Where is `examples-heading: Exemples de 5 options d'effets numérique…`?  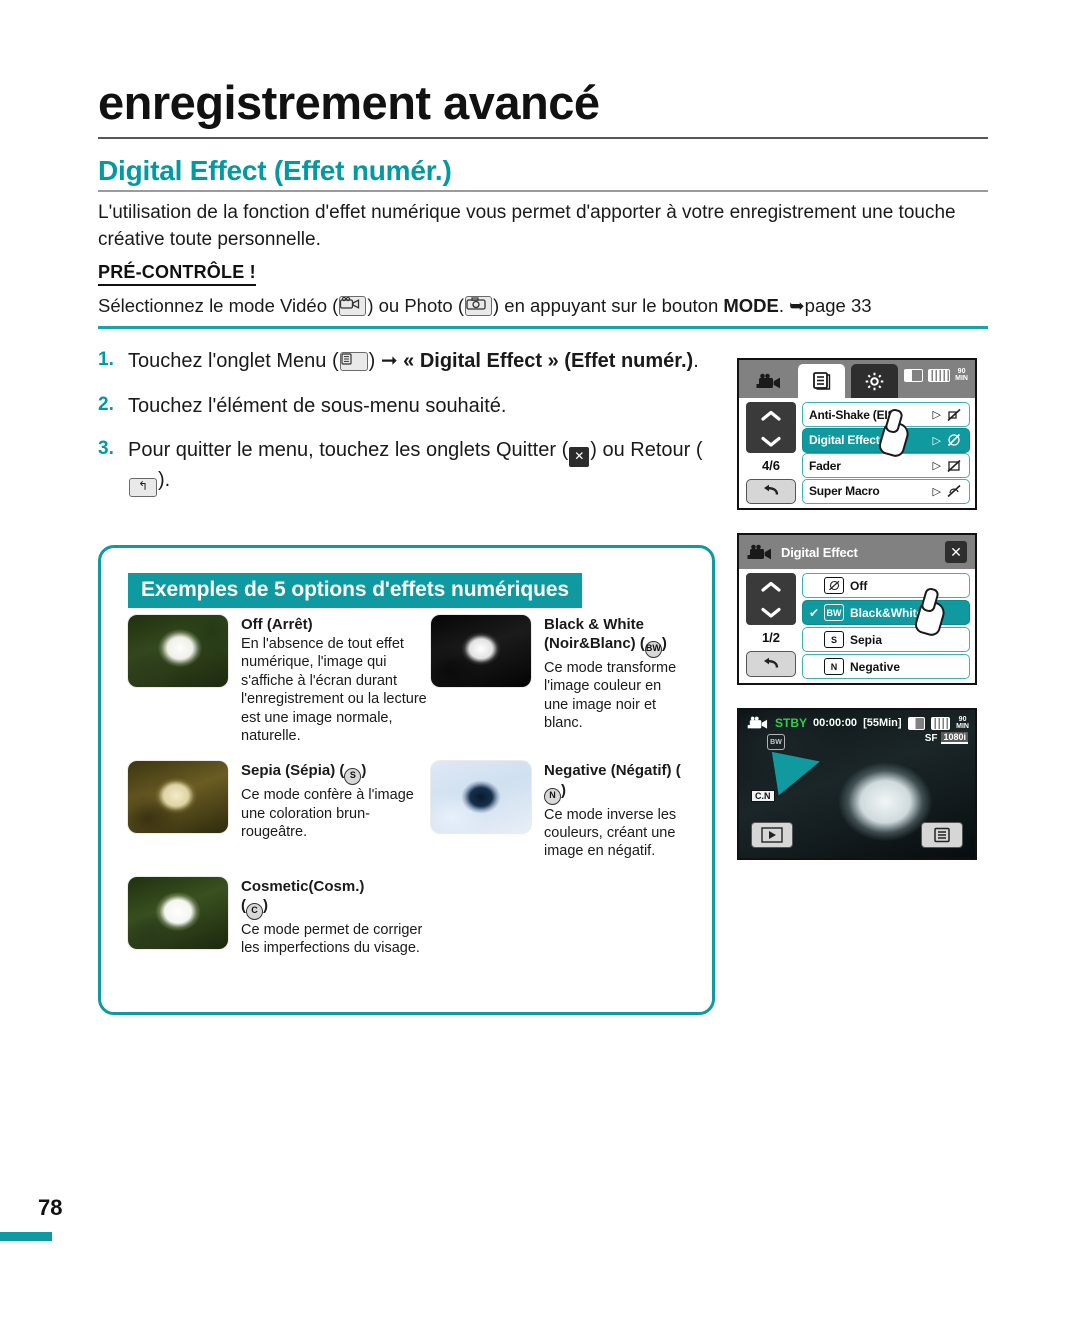 examples-heading: Exemples de 5 options d'effets numérique… is located at coordinates (355, 590).